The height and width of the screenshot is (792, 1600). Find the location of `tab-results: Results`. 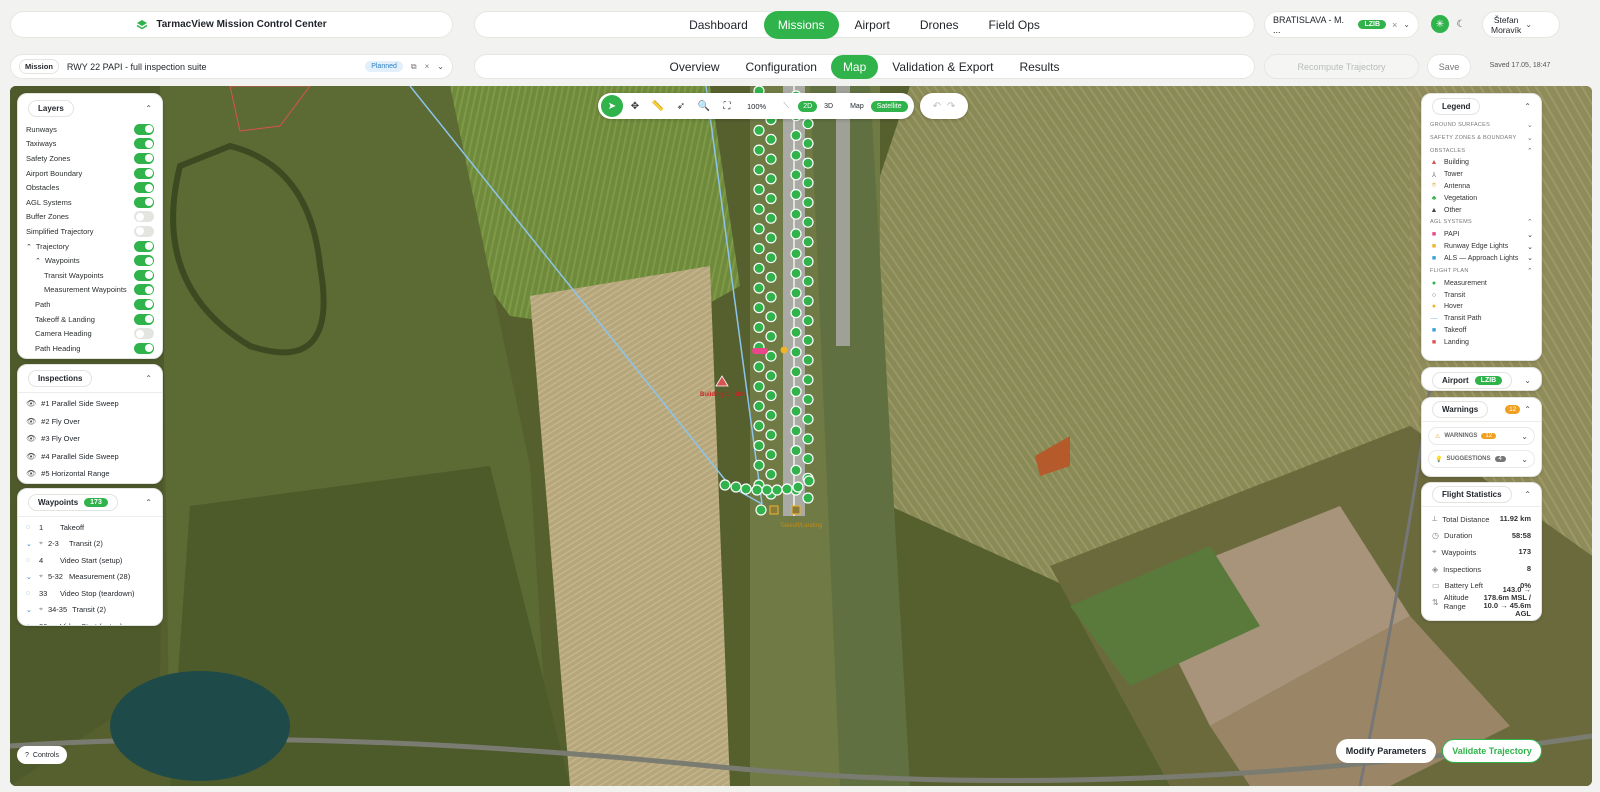

tab-results: Results is located at coordinates (1039, 67).